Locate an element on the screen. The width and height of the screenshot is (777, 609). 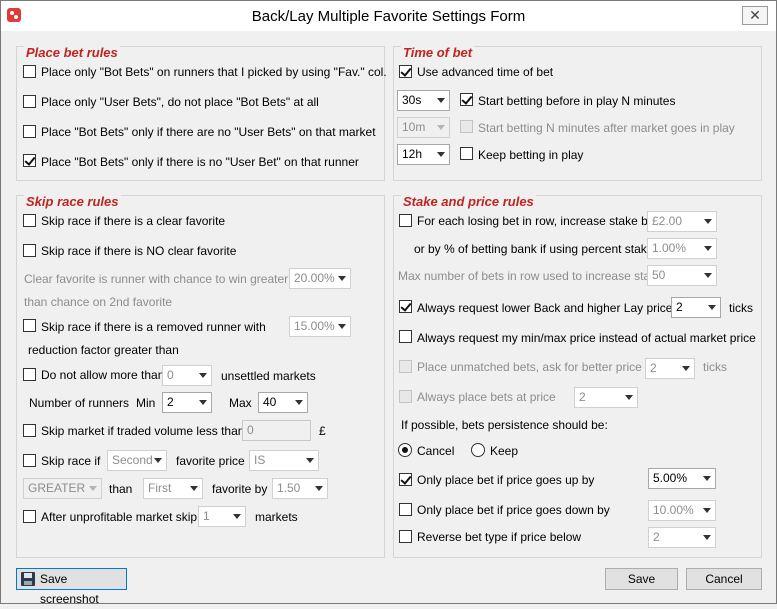
number-of-runners-label: Number of runners is located at coordinates (79, 403).